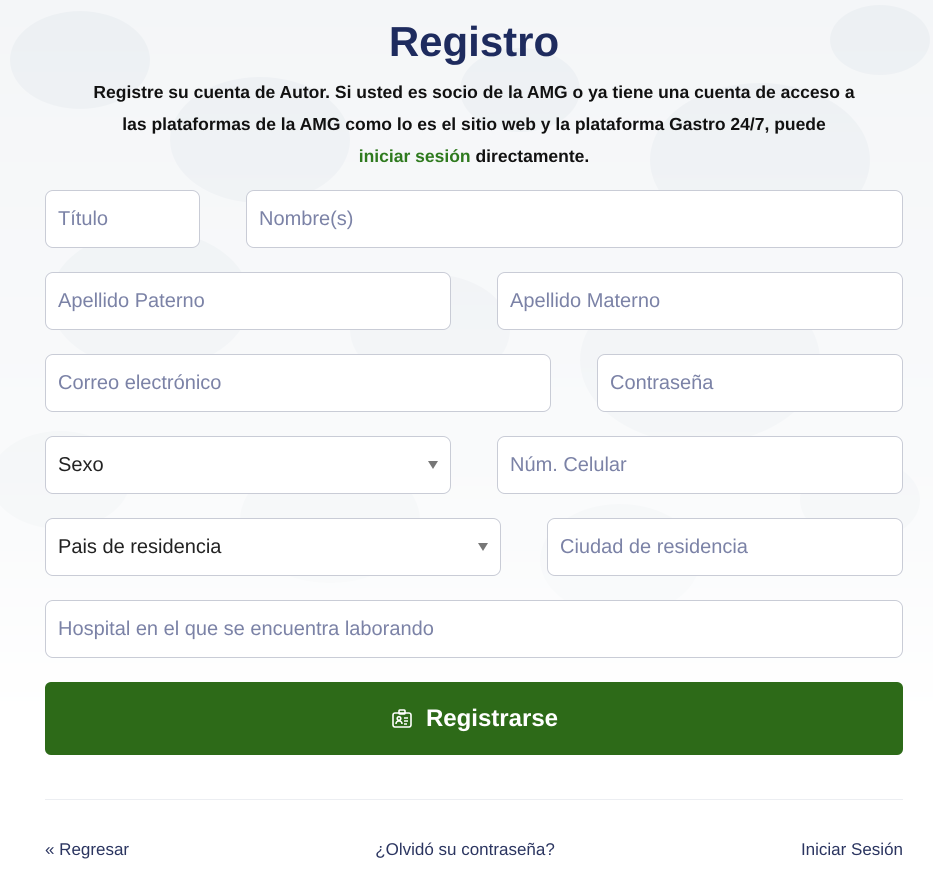  Describe the element at coordinates (851, 850) in the screenshot. I see `footer-link: Iniciar Sesión` at that location.